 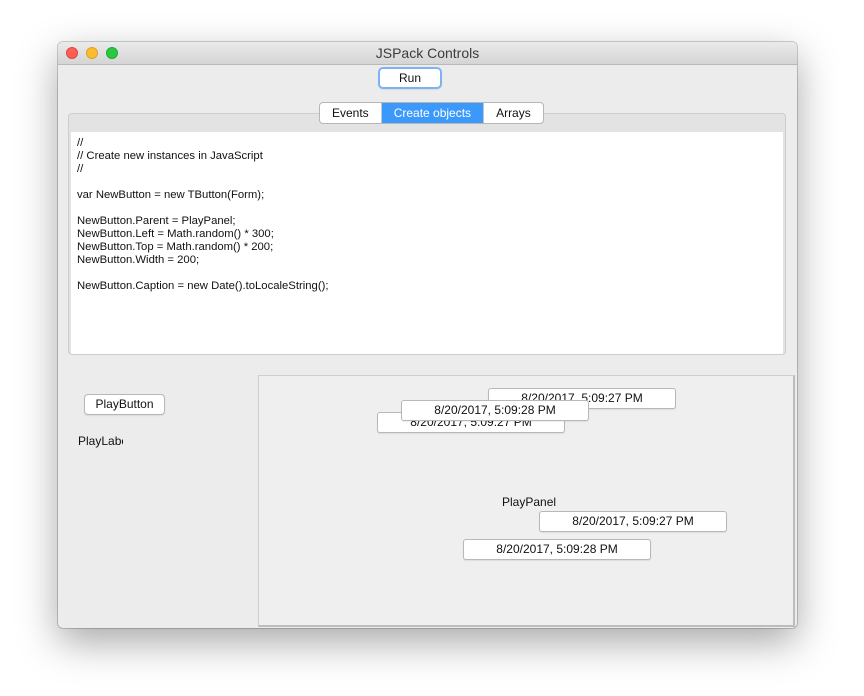 I want to click on window-title: JSPack Controls, so click(x=427, y=53).